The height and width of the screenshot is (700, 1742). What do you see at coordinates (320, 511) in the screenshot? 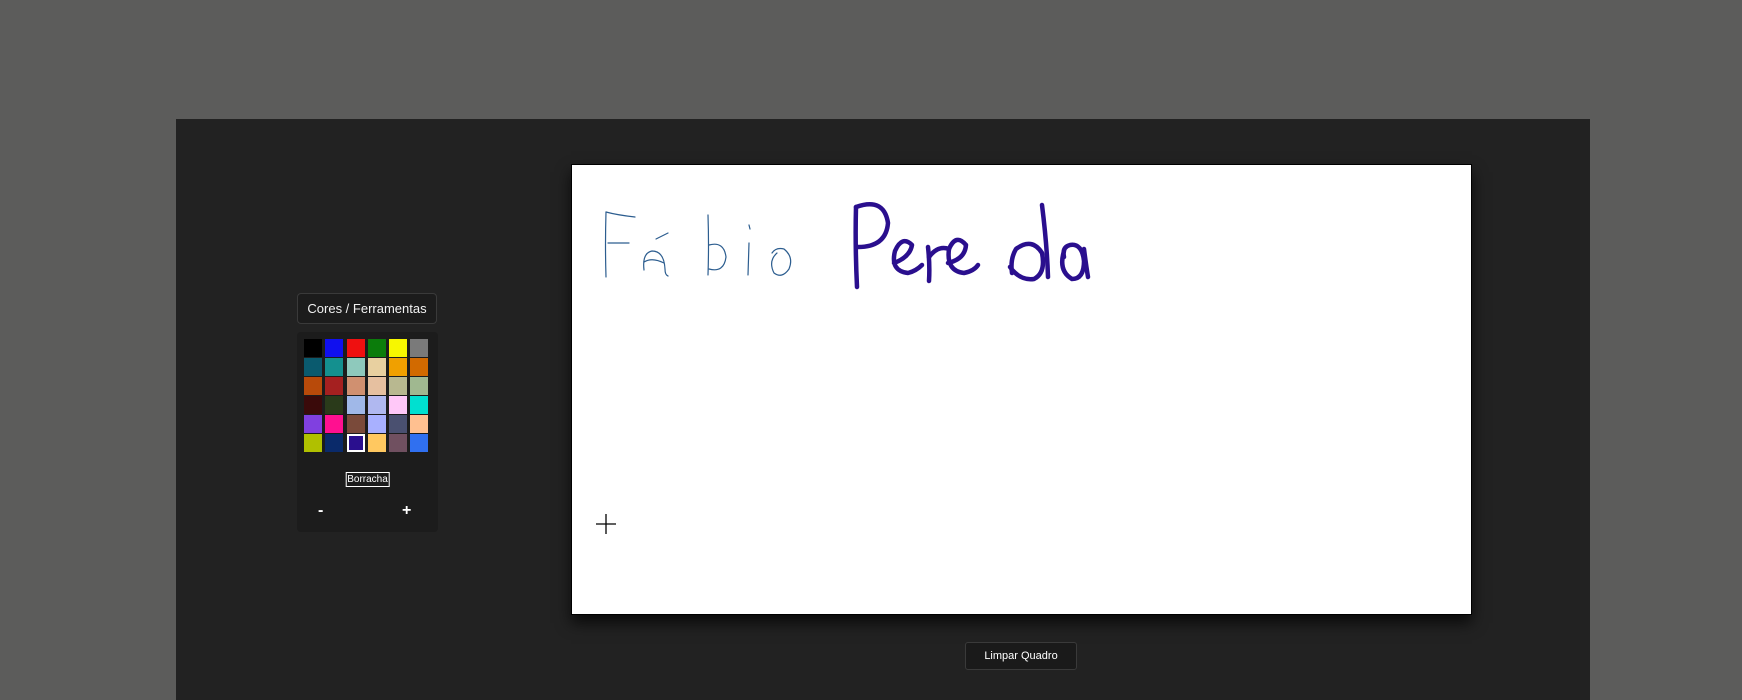
I see `brush-size-decrease-button: -` at bounding box center [320, 511].